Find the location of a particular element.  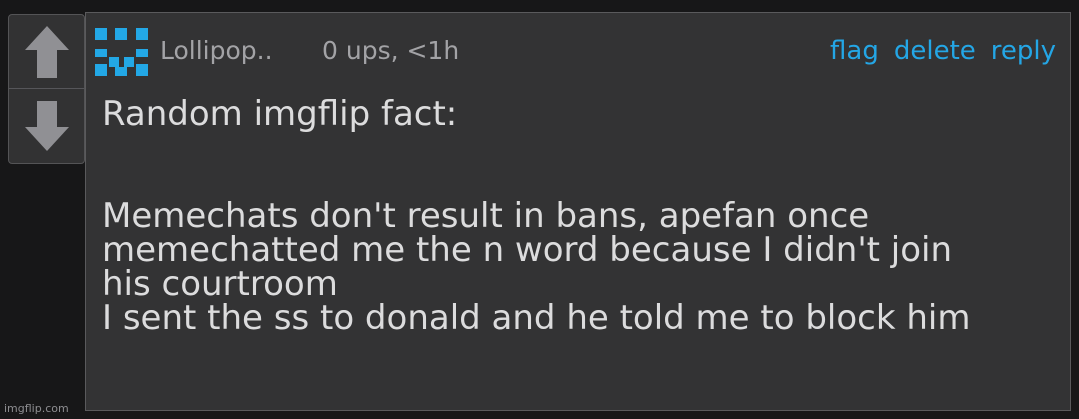

flag-link: flag is located at coordinates (854, 51).